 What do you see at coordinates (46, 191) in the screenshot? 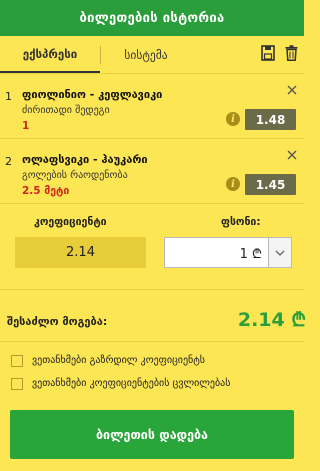
I see `selected-outcome: 2.5 მეტი` at bounding box center [46, 191].